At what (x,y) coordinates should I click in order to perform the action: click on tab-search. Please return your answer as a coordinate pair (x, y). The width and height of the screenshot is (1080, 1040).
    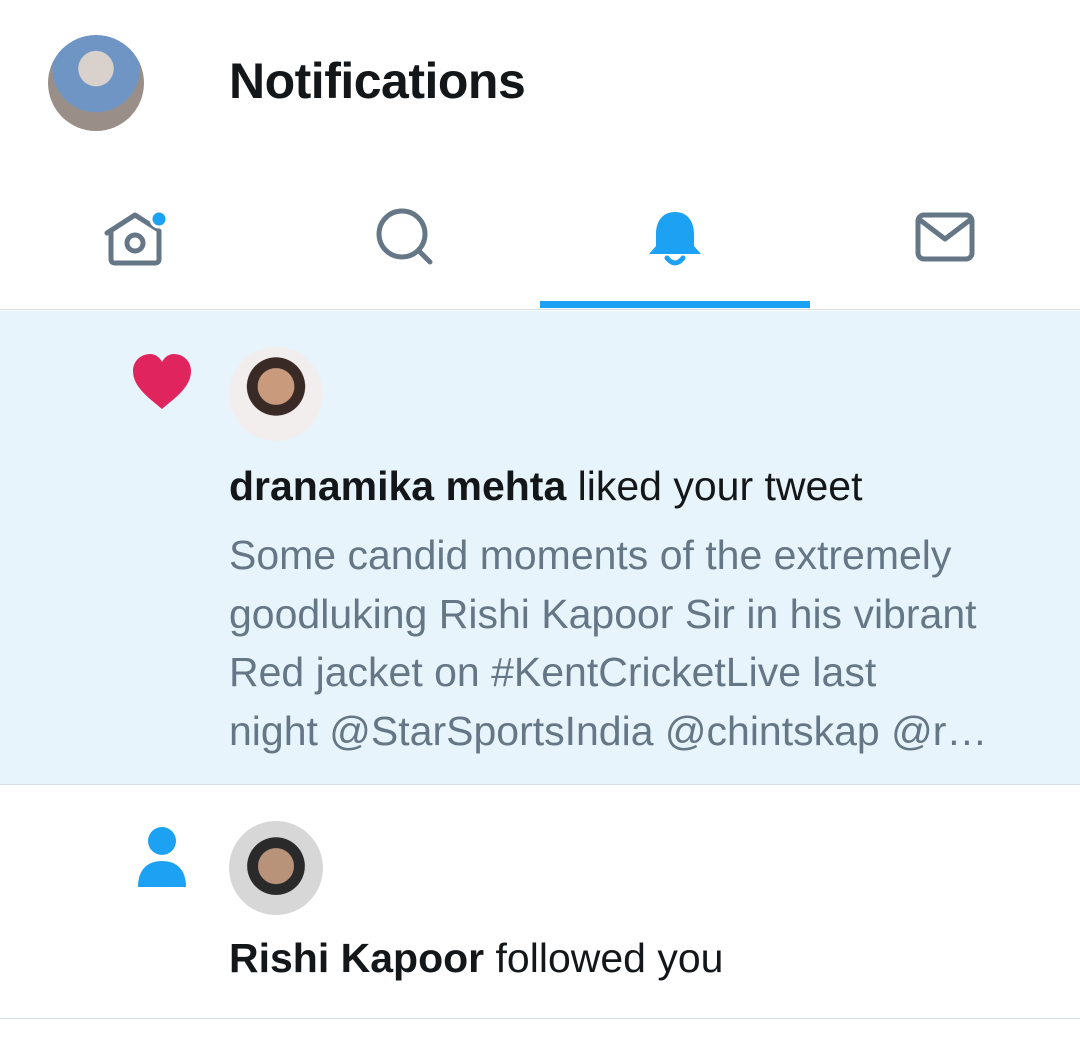
    Looking at the image, I should click on (405, 237).